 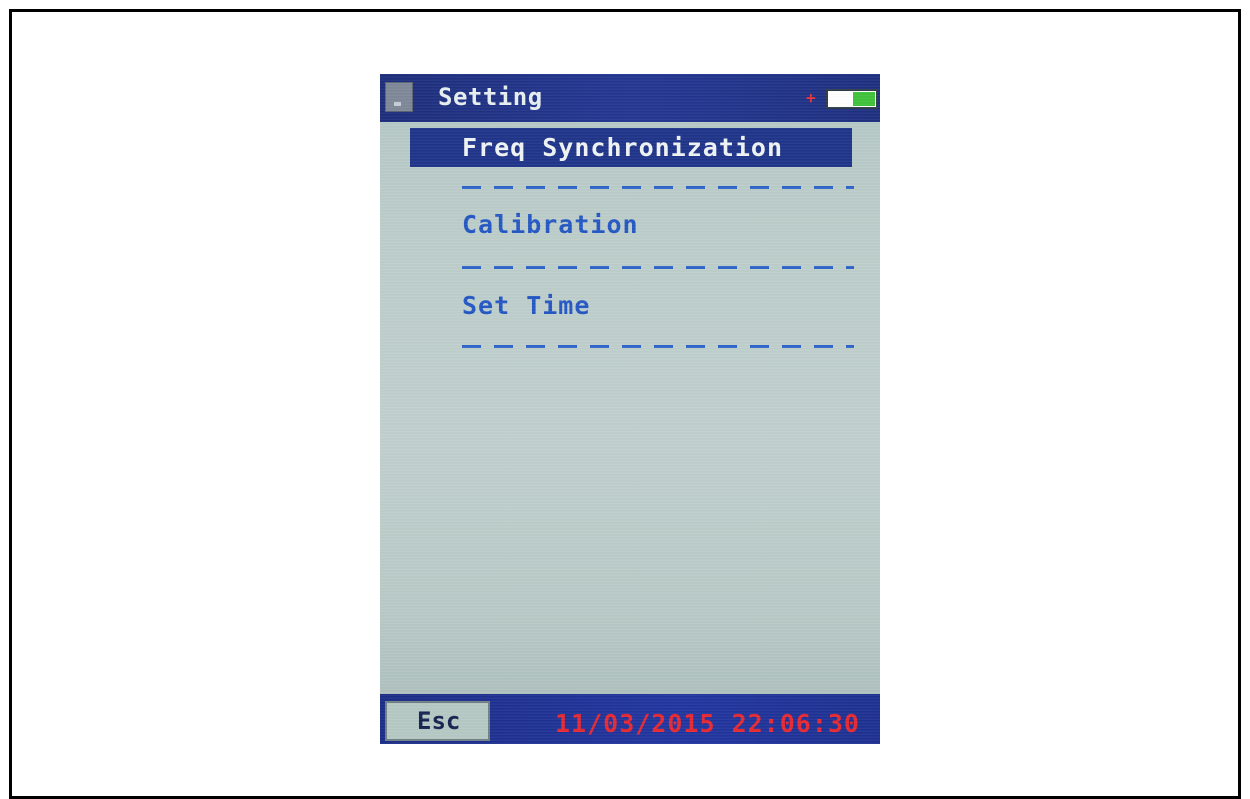 What do you see at coordinates (550, 224) in the screenshot?
I see `menu-item-calibration: Calibration` at bounding box center [550, 224].